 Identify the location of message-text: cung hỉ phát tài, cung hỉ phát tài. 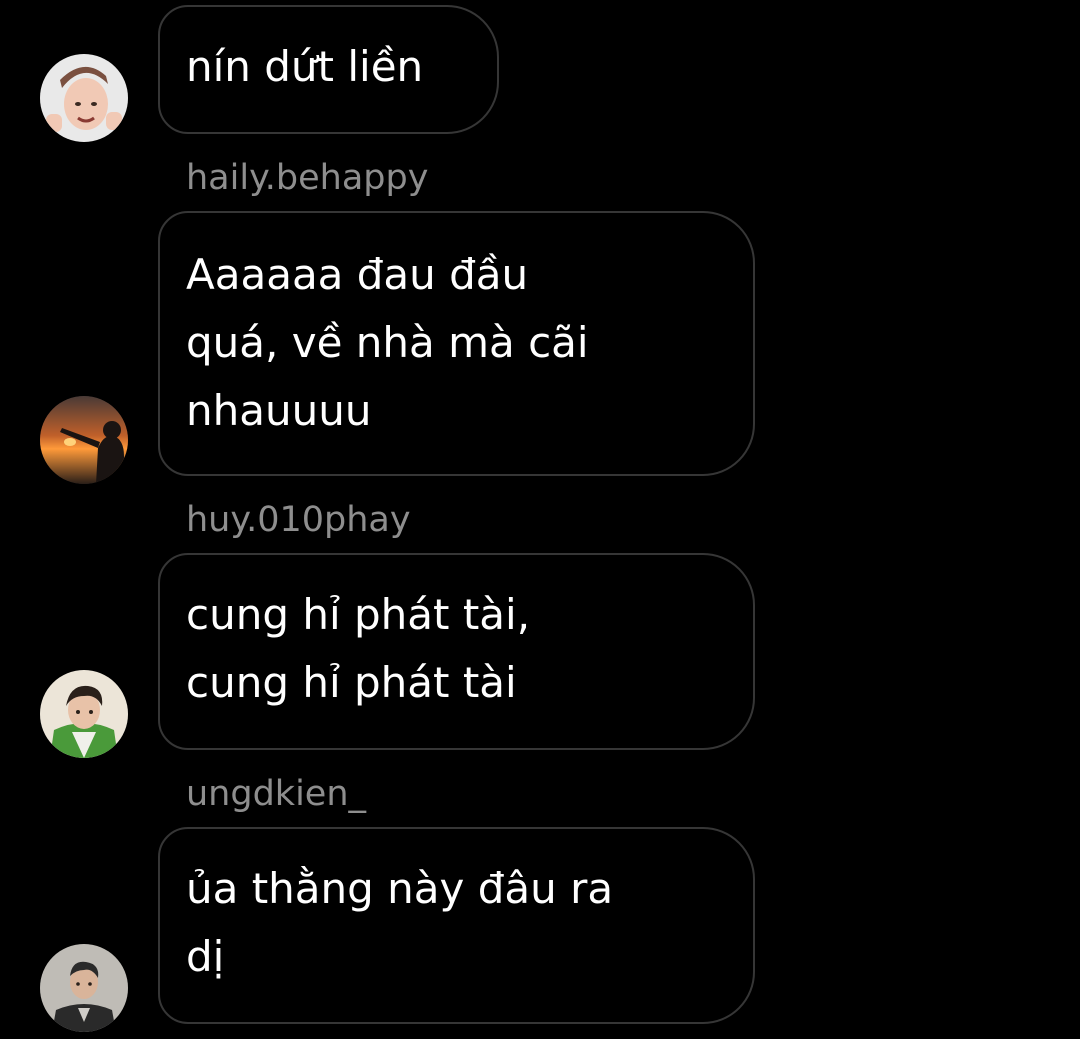
(358, 648).